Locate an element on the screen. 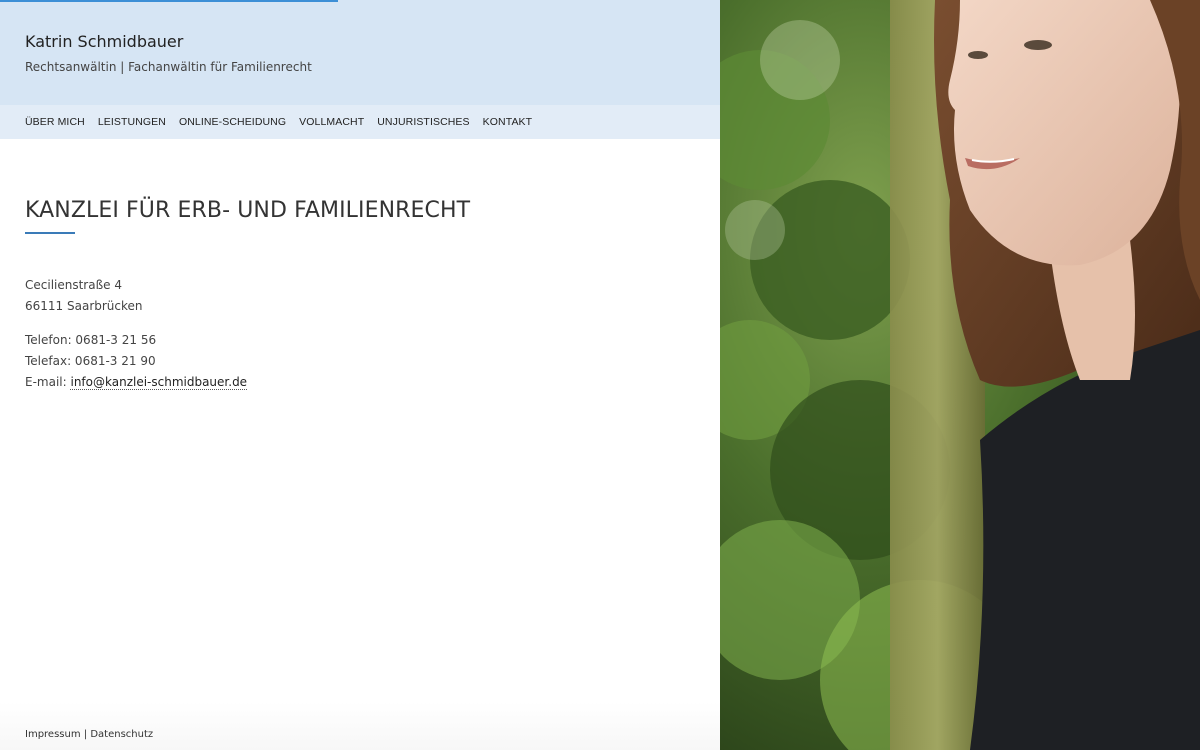 The height and width of the screenshot is (750, 1200). nav-item-unjuristisches: UNJURISTISCHES is located at coordinates (423, 122).